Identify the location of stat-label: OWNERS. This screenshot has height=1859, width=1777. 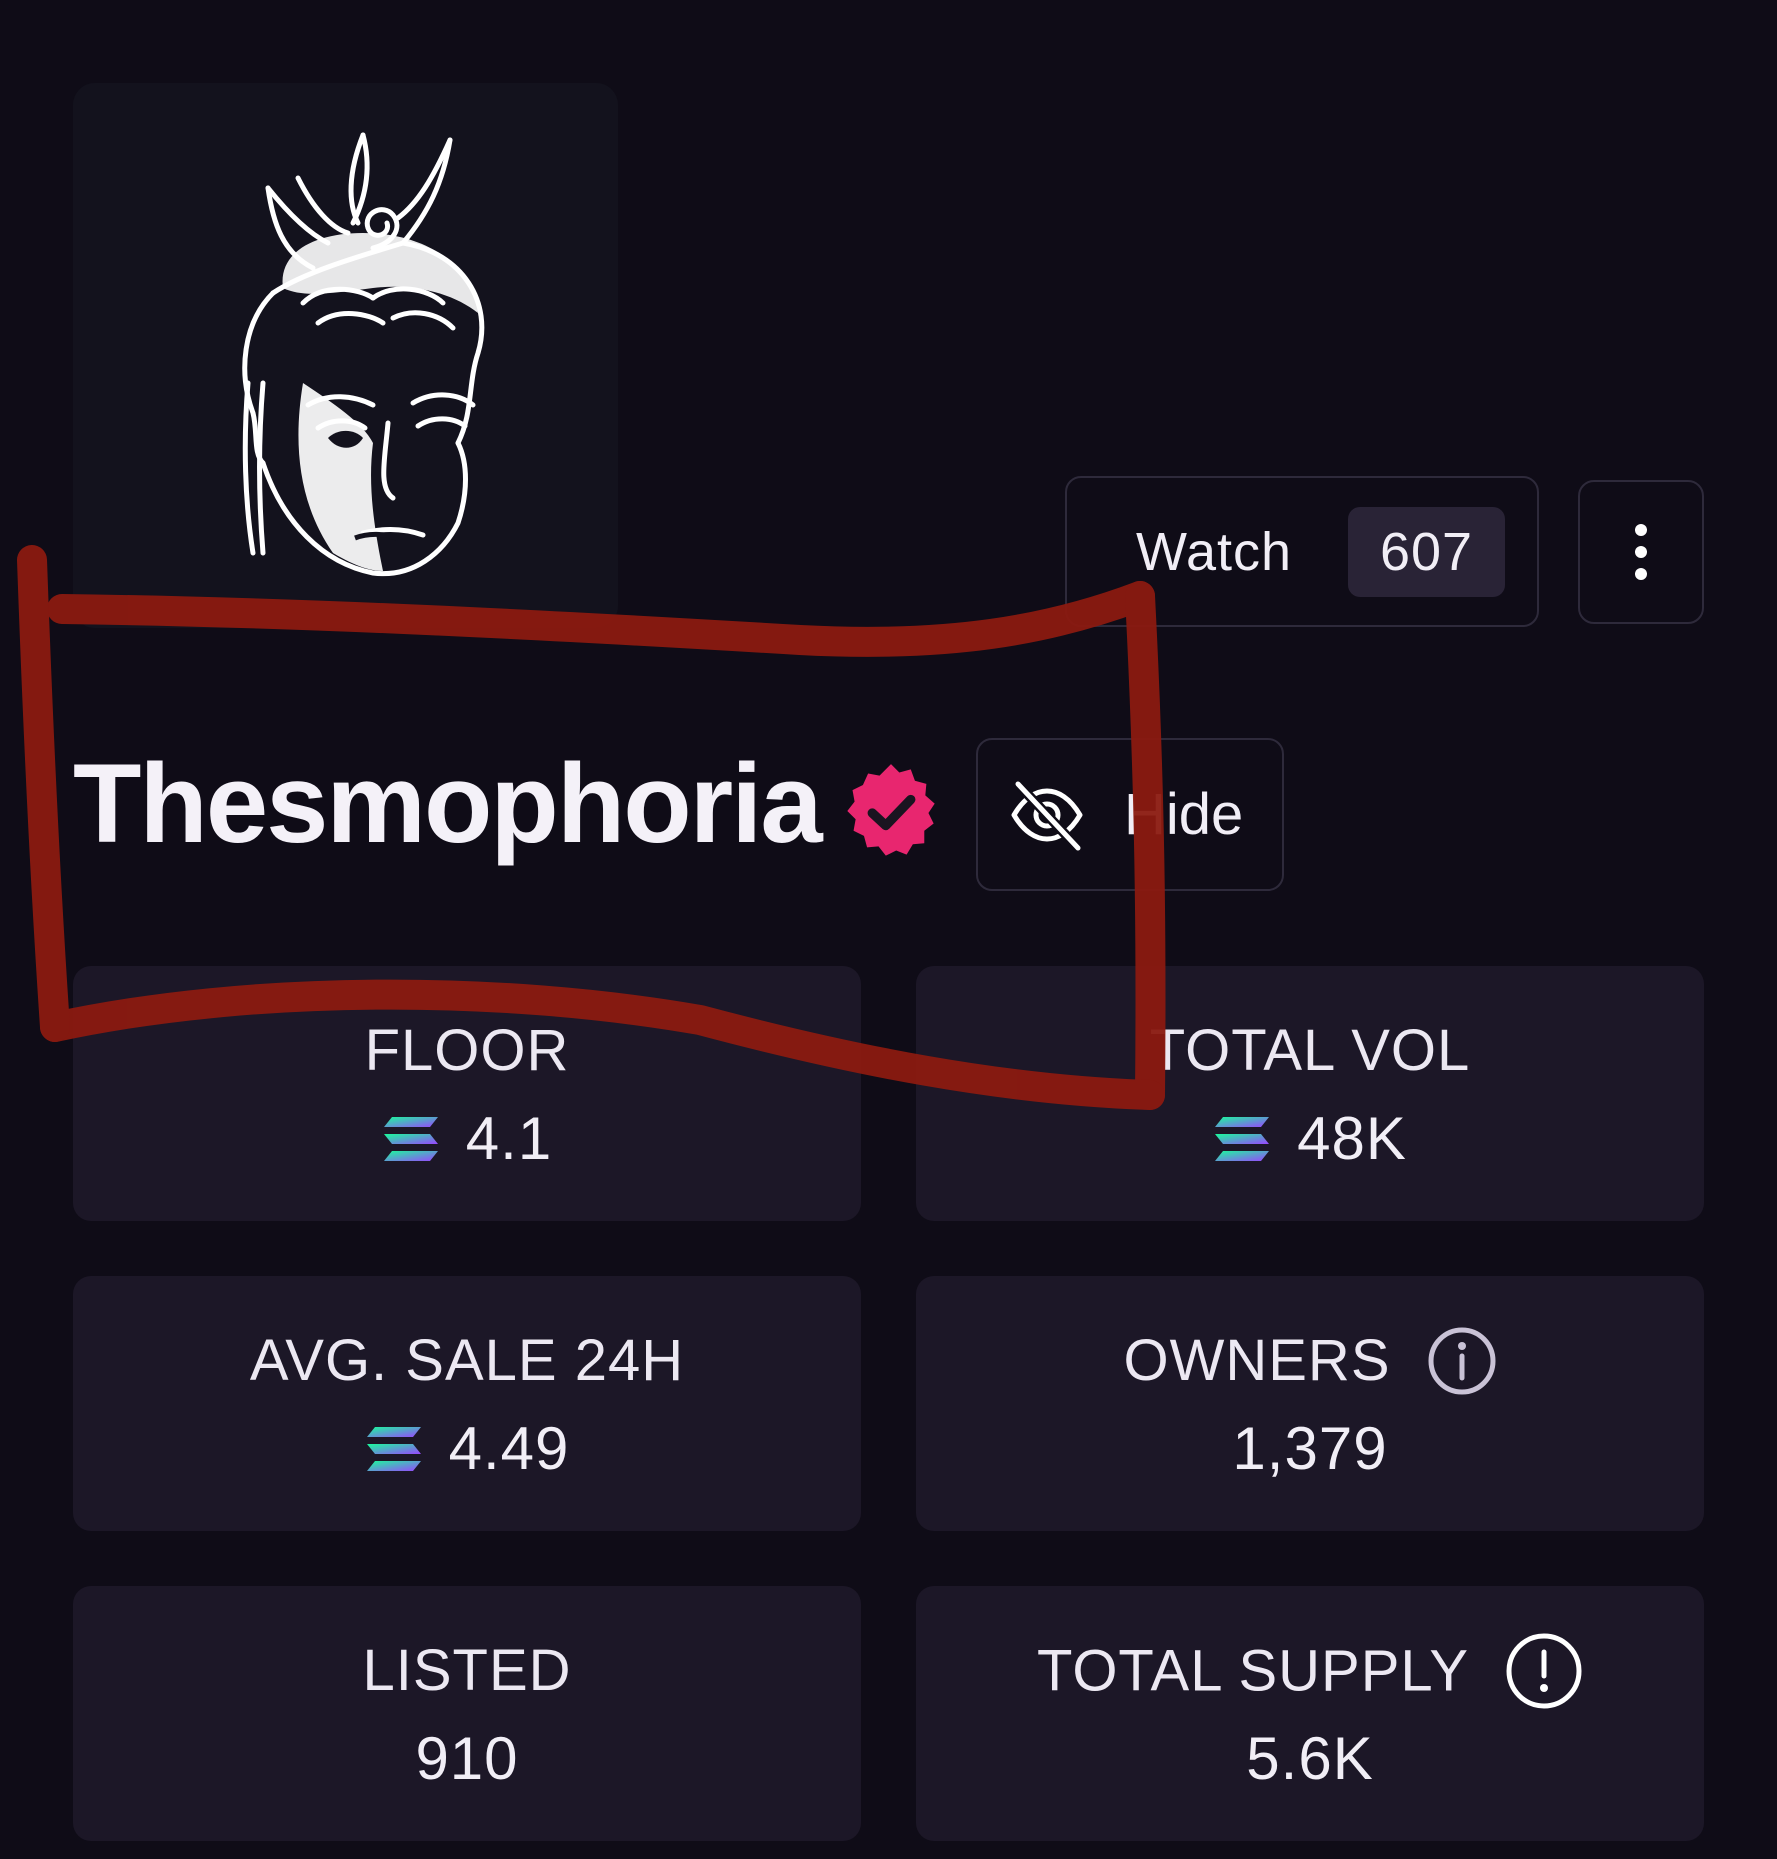
(1257, 1360).